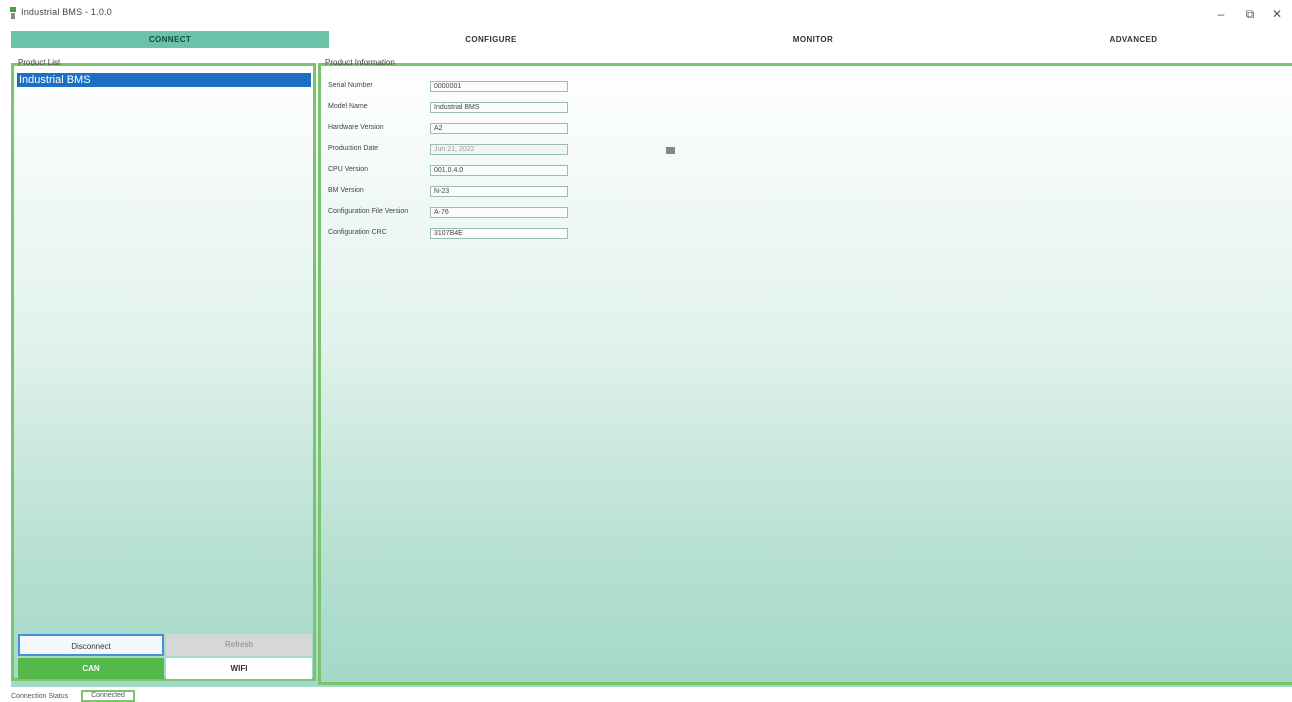 The height and width of the screenshot is (702, 1292). I want to click on refresh-button: Refresh, so click(239, 645).